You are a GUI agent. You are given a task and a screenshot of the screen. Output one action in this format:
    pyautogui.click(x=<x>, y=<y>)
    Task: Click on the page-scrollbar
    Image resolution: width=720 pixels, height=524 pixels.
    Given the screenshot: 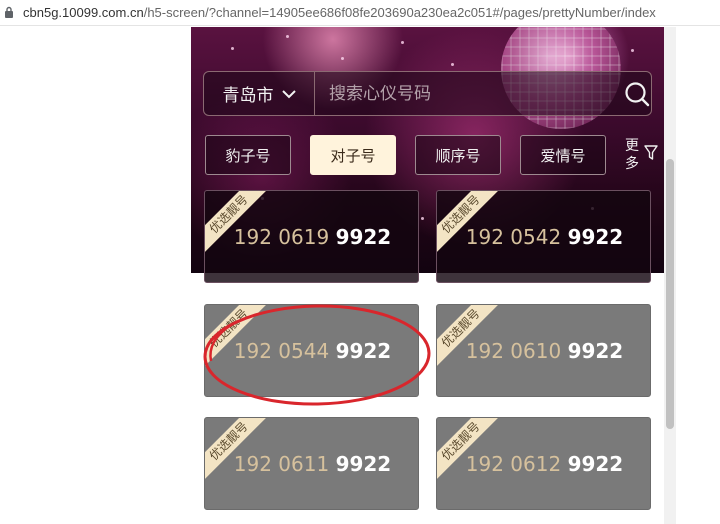 What is the action you would take?
    pyautogui.click(x=670, y=275)
    